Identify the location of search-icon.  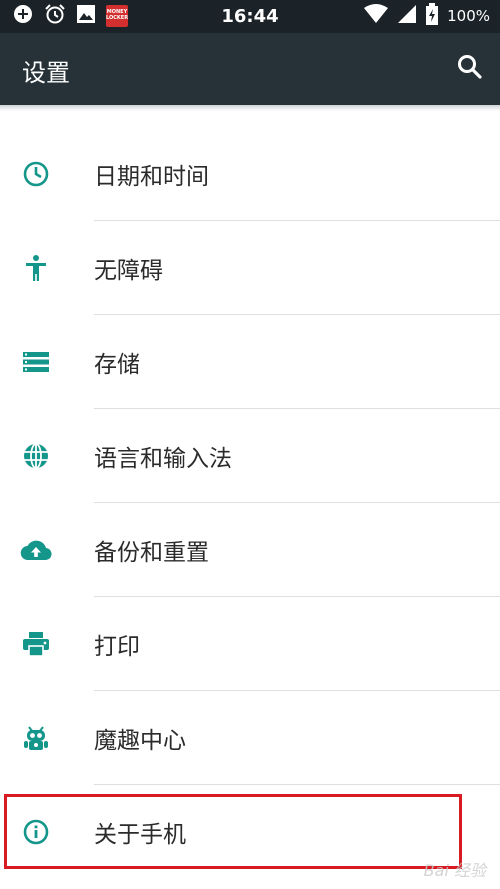
(470, 69).